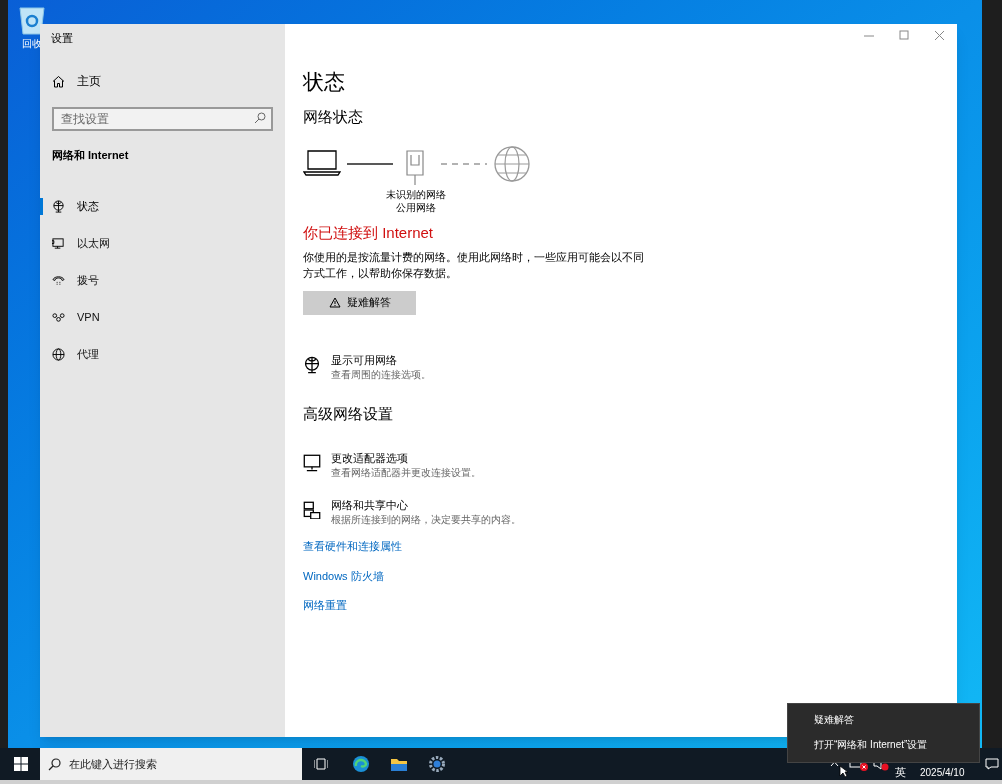 Image resolution: width=1002 pixels, height=784 pixels. What do you see at coordinates (381, 374) in the screenshot?
I see `setting-description: 查看周围的连接选项。` at bounding box center [381, 374].